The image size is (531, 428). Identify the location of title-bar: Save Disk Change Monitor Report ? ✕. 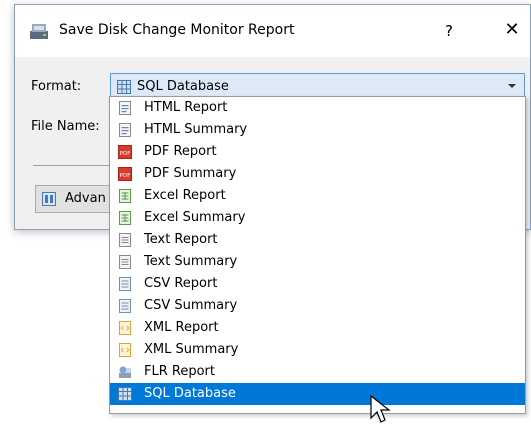
(272, 31).